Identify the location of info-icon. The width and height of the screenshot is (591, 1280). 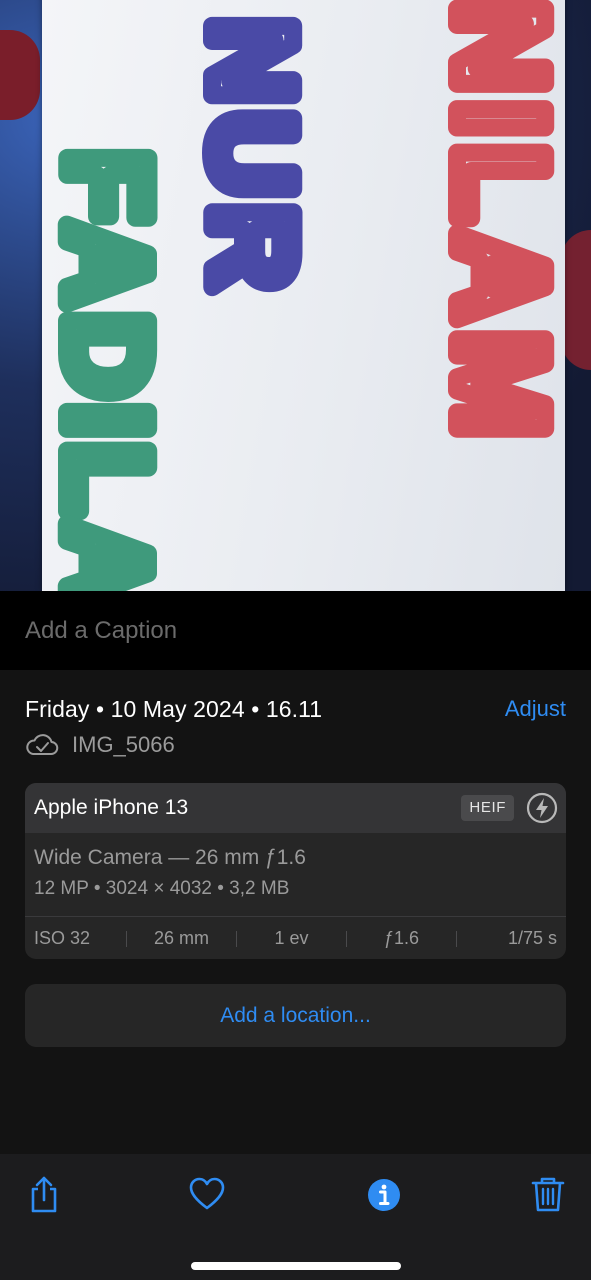
(384, 1195).